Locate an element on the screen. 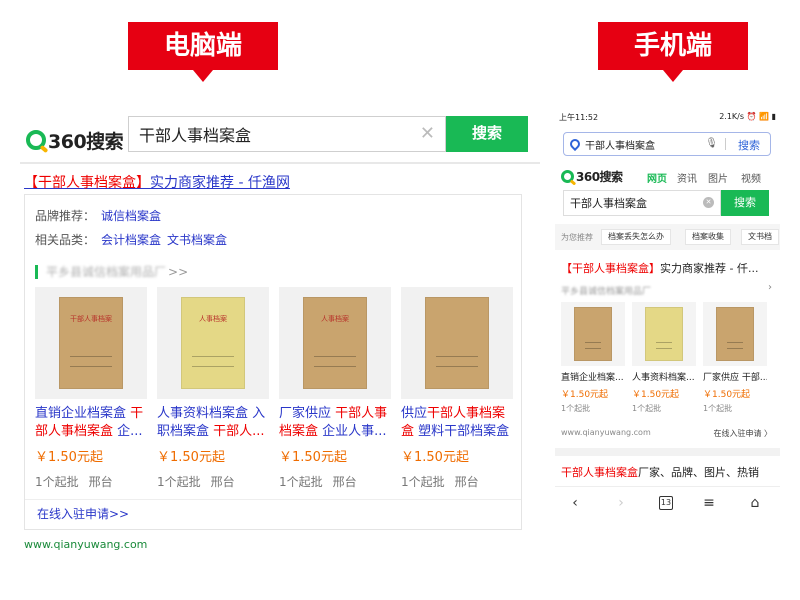  mobile-search-input: 干部人事档案盒 ✕ is located at coordinates (642, 203).